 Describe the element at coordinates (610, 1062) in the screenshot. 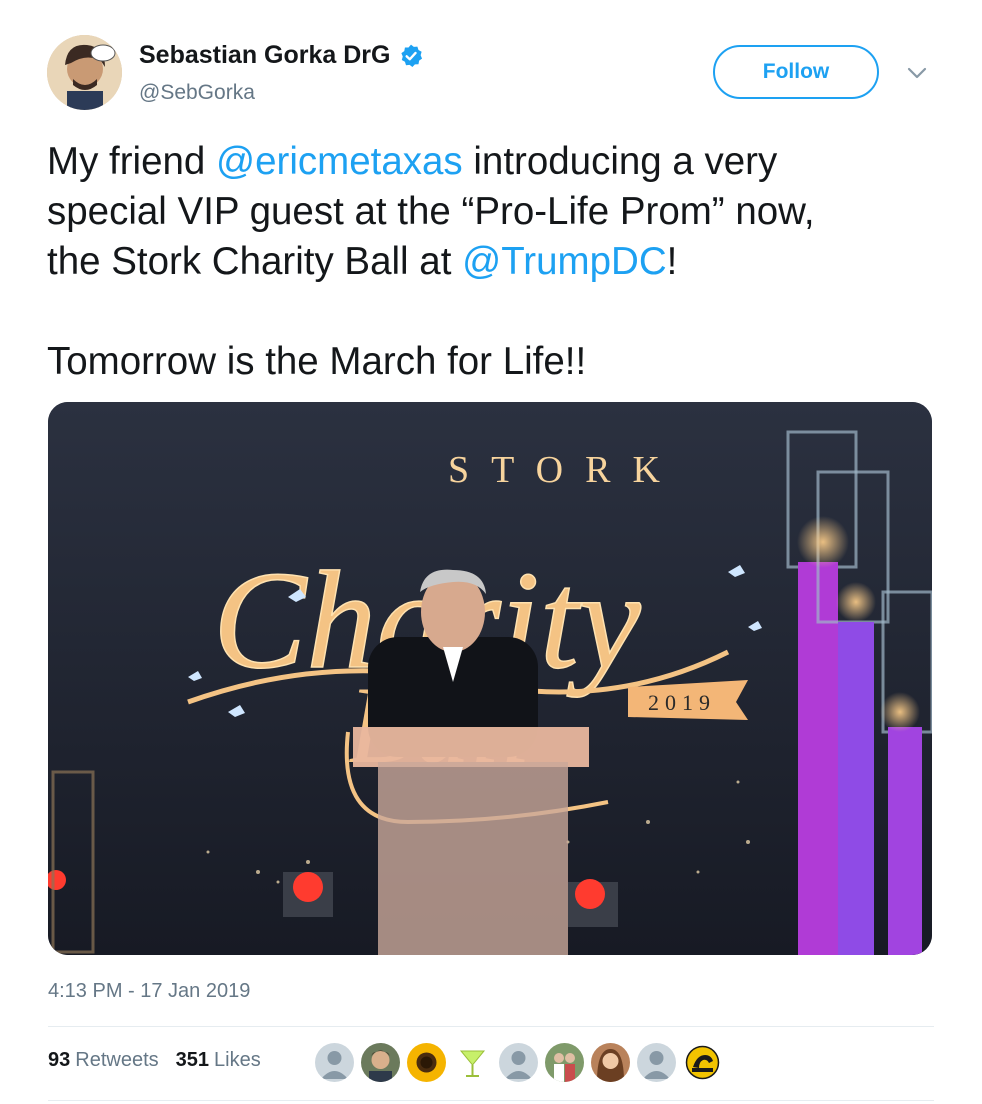

I see `liker-woman-avatar` at that location.